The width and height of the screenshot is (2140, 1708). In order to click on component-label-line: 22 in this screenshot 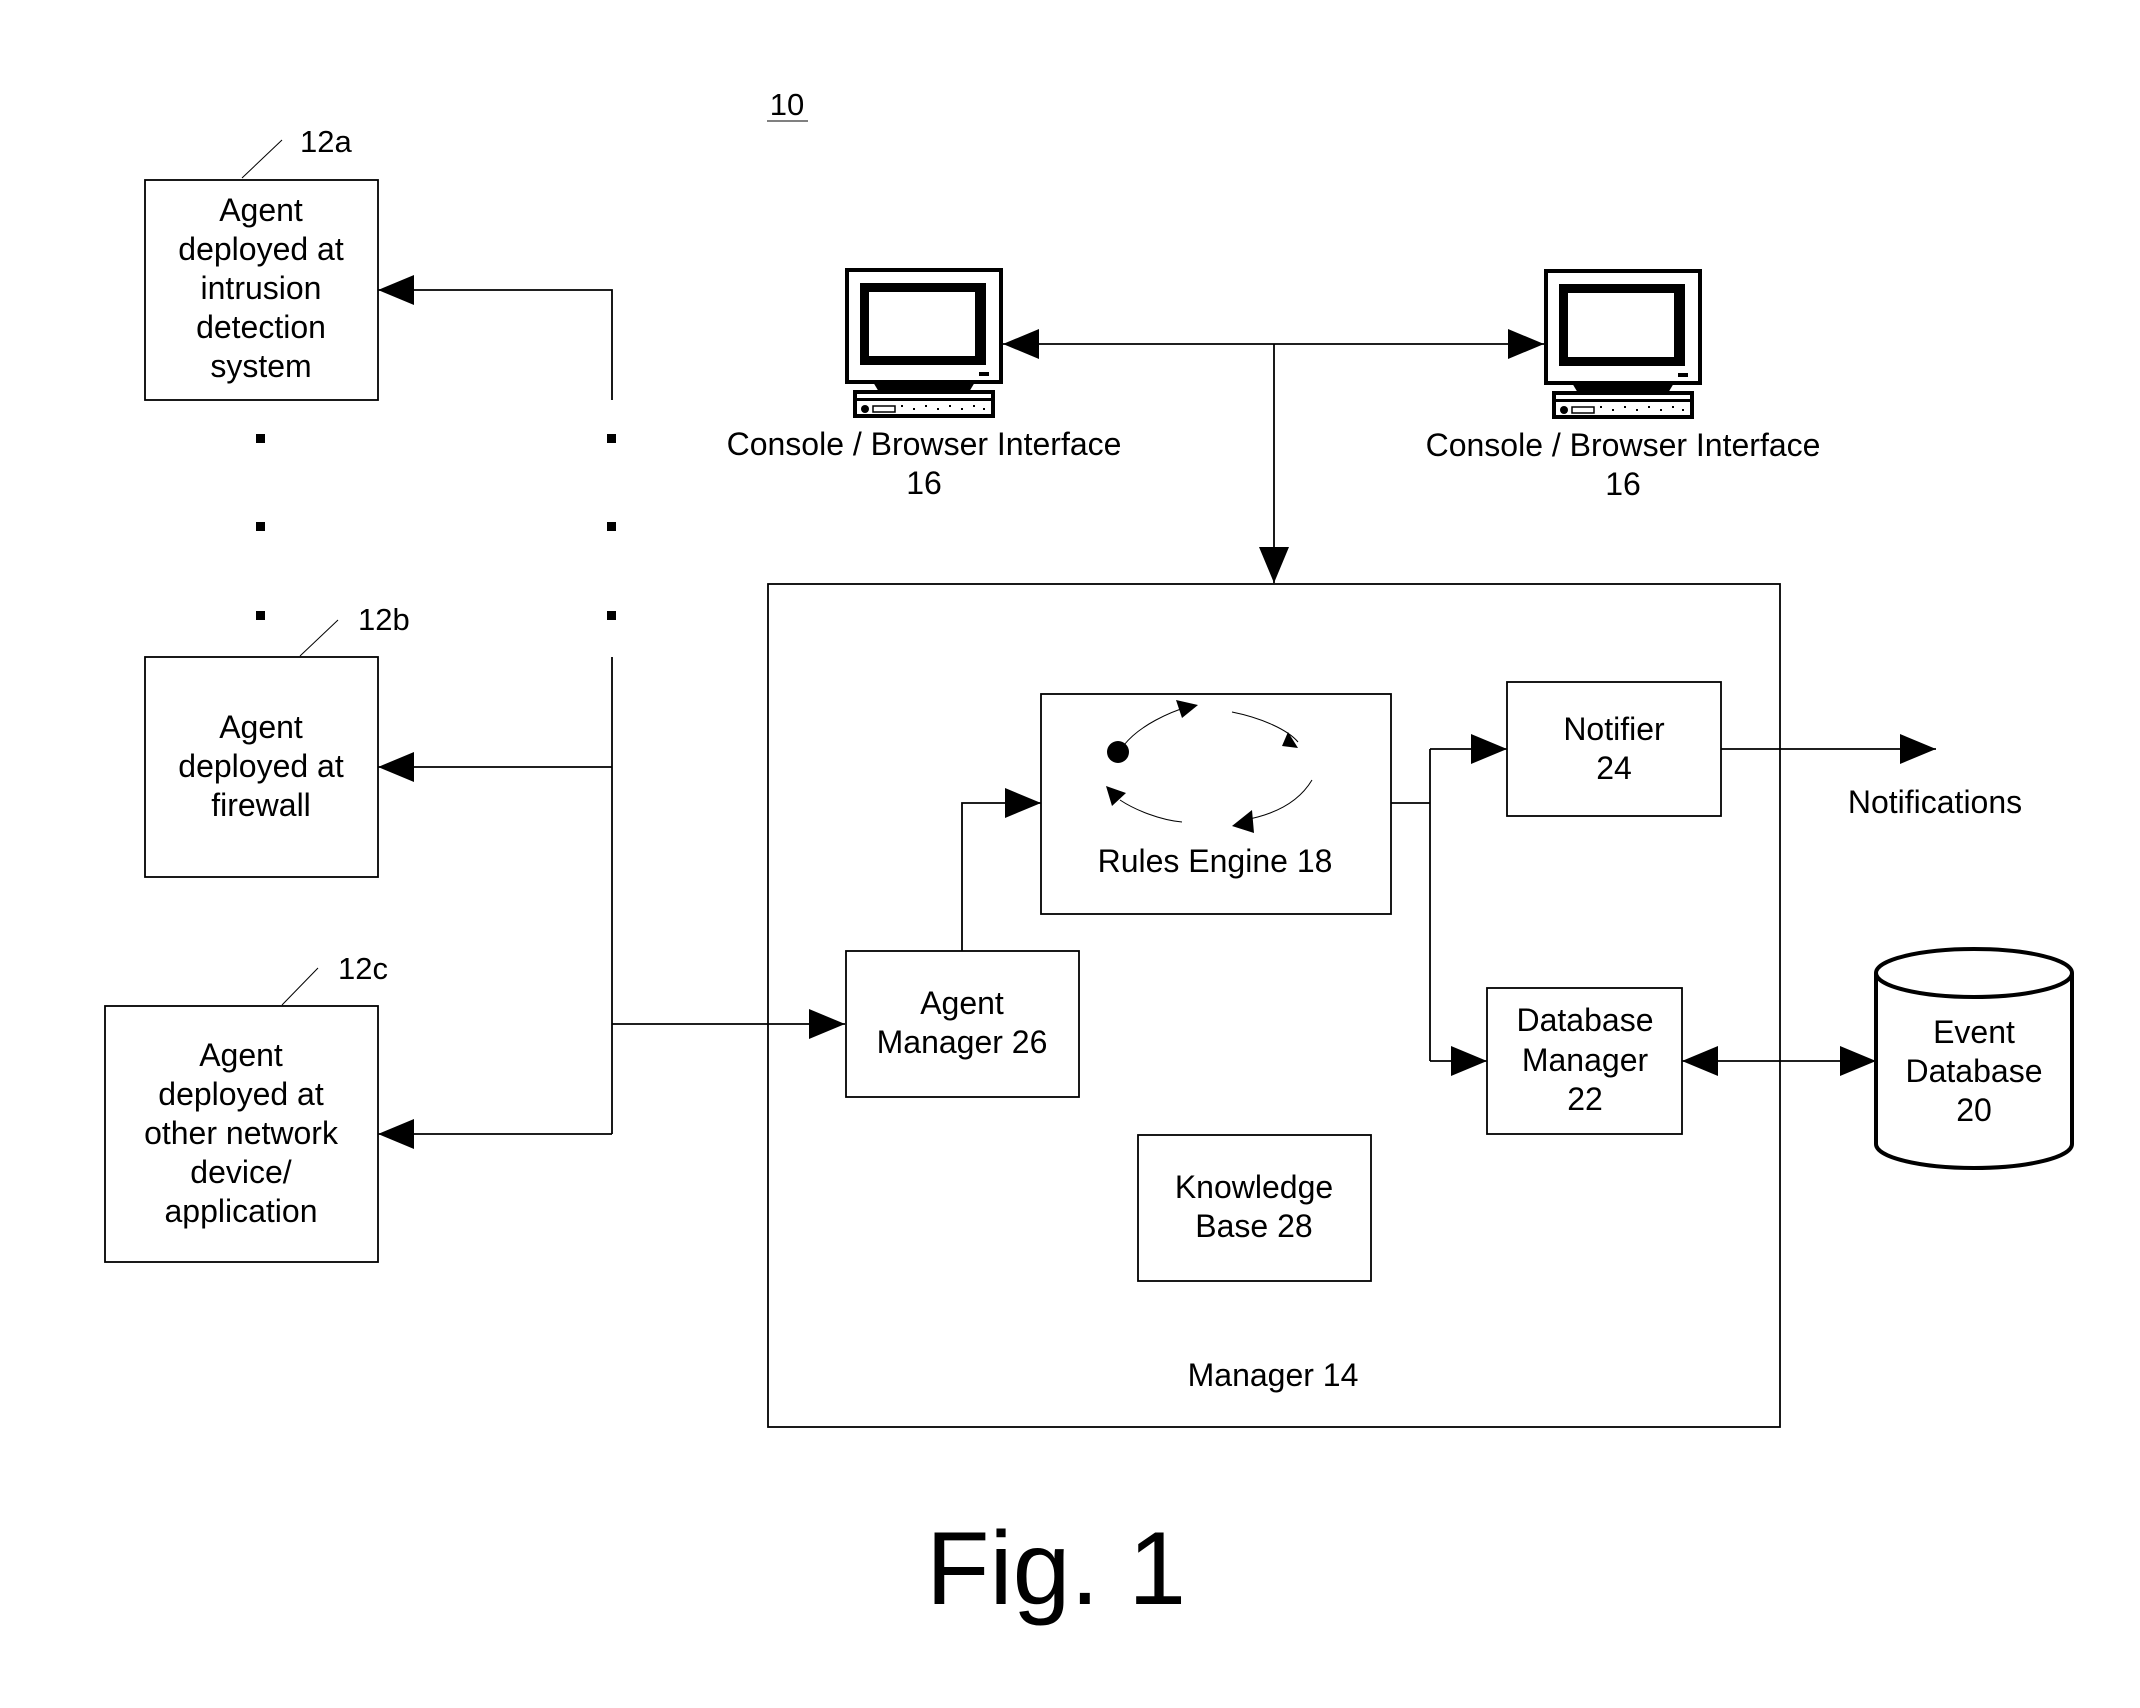, I will do `click(1585, 1099)`.